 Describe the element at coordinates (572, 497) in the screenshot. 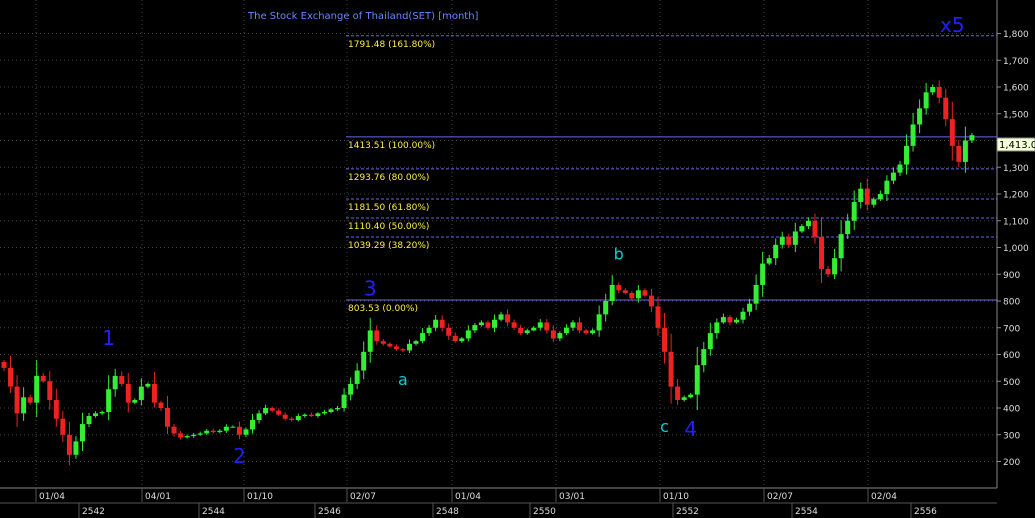

I see `x-upper-label: 03/01` at that location.